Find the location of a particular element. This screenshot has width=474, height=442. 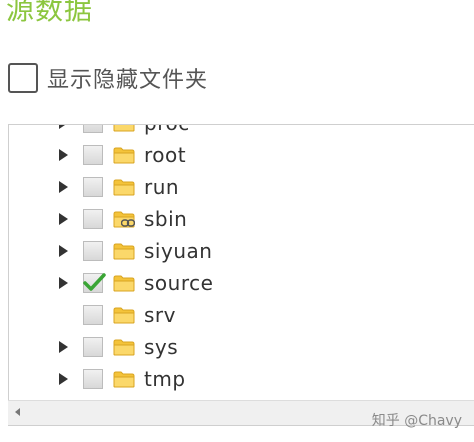

folder-name: tmp is located at coordinates (165, 379).